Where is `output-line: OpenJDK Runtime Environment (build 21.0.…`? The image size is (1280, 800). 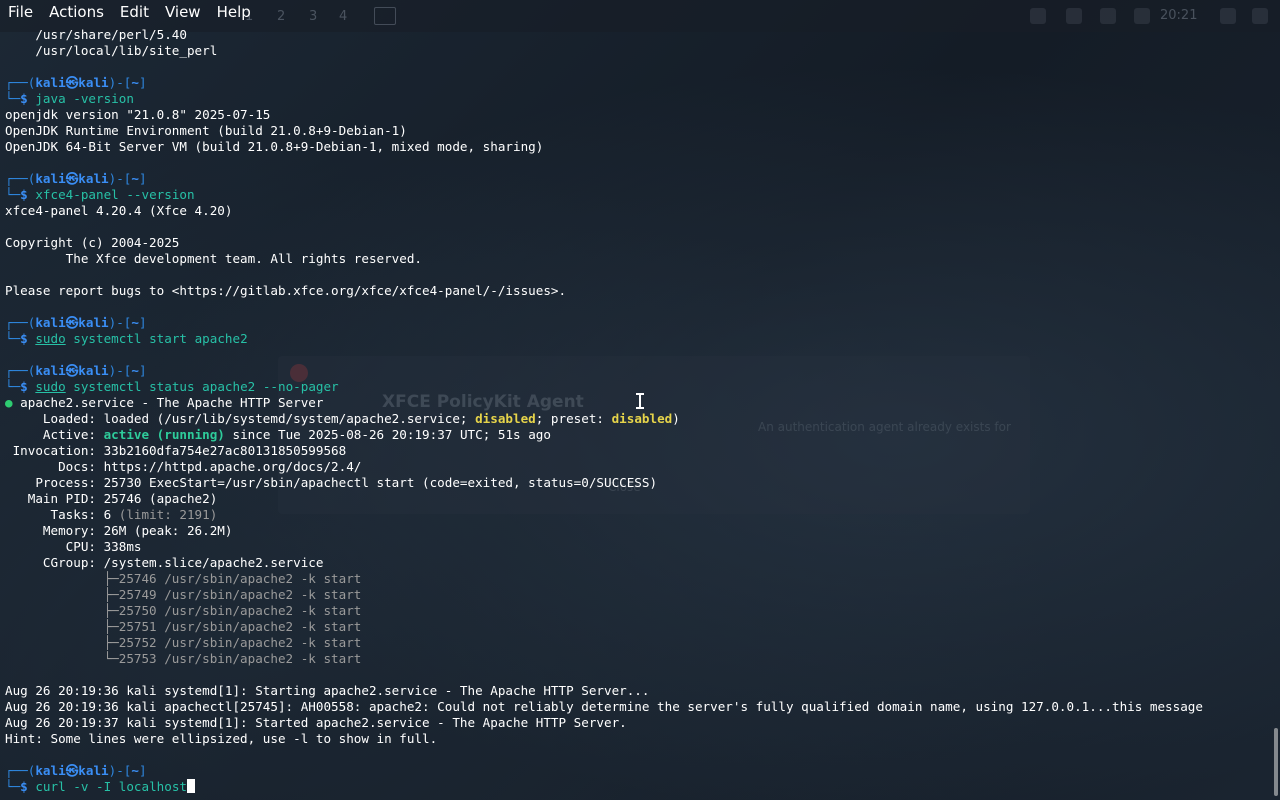
output-line: OpenJDK Runtime Environment (build 21.0.… is located at coordinates (206, 130).